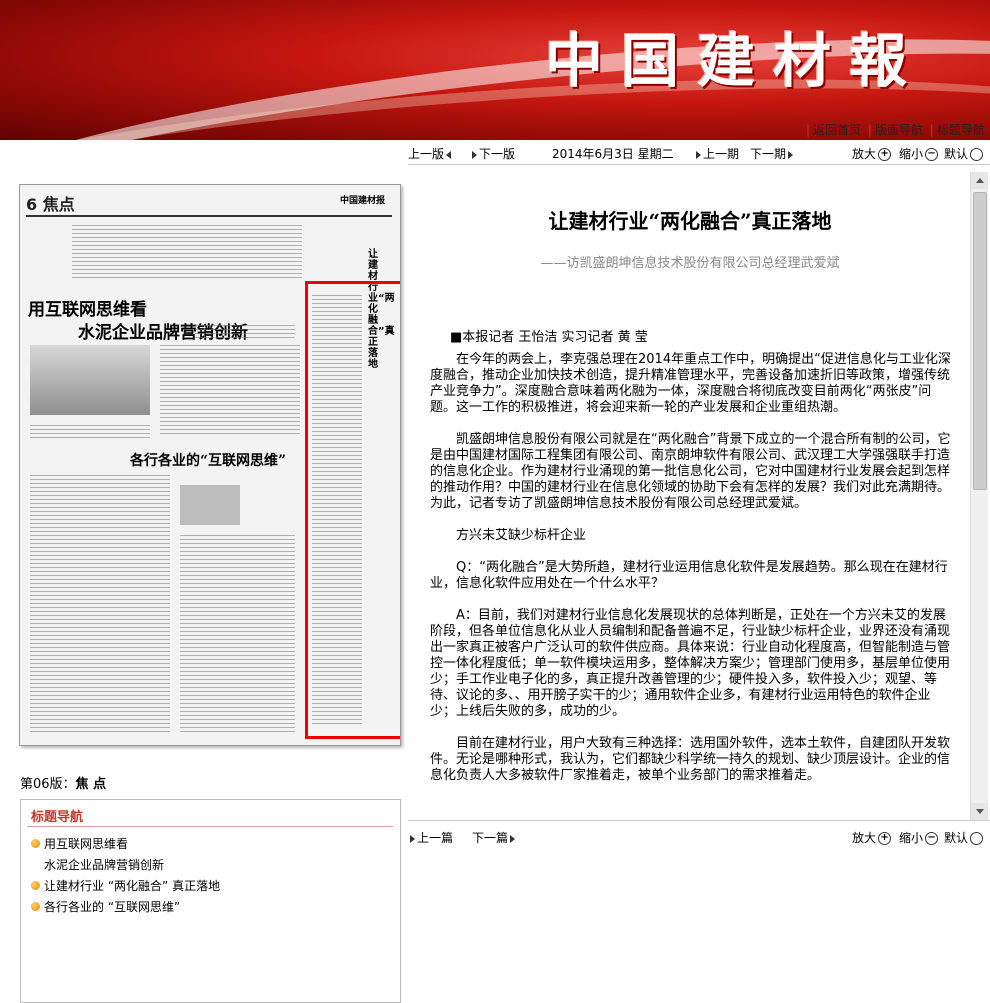  I want to click on top-nav: | 返回首页 | 版面导航 | 标题导航, so click(895, 130).